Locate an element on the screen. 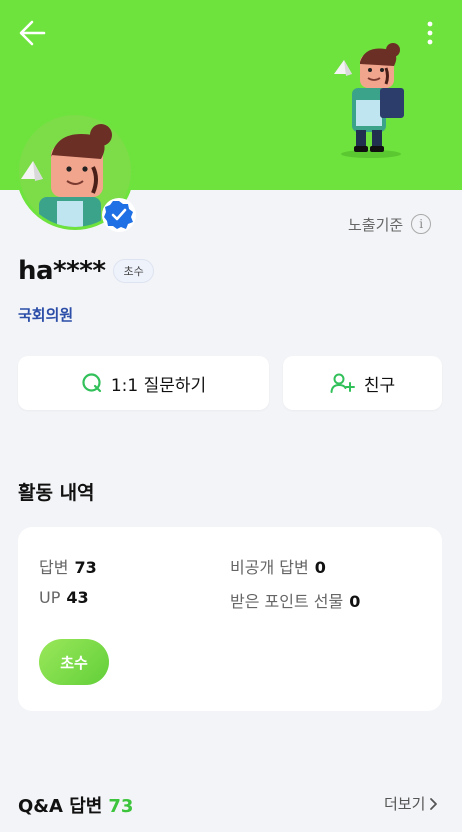 This screenshot has width=462, height=832. qa-title-label: Q&A 답변 is located at coordinates (60, 806).